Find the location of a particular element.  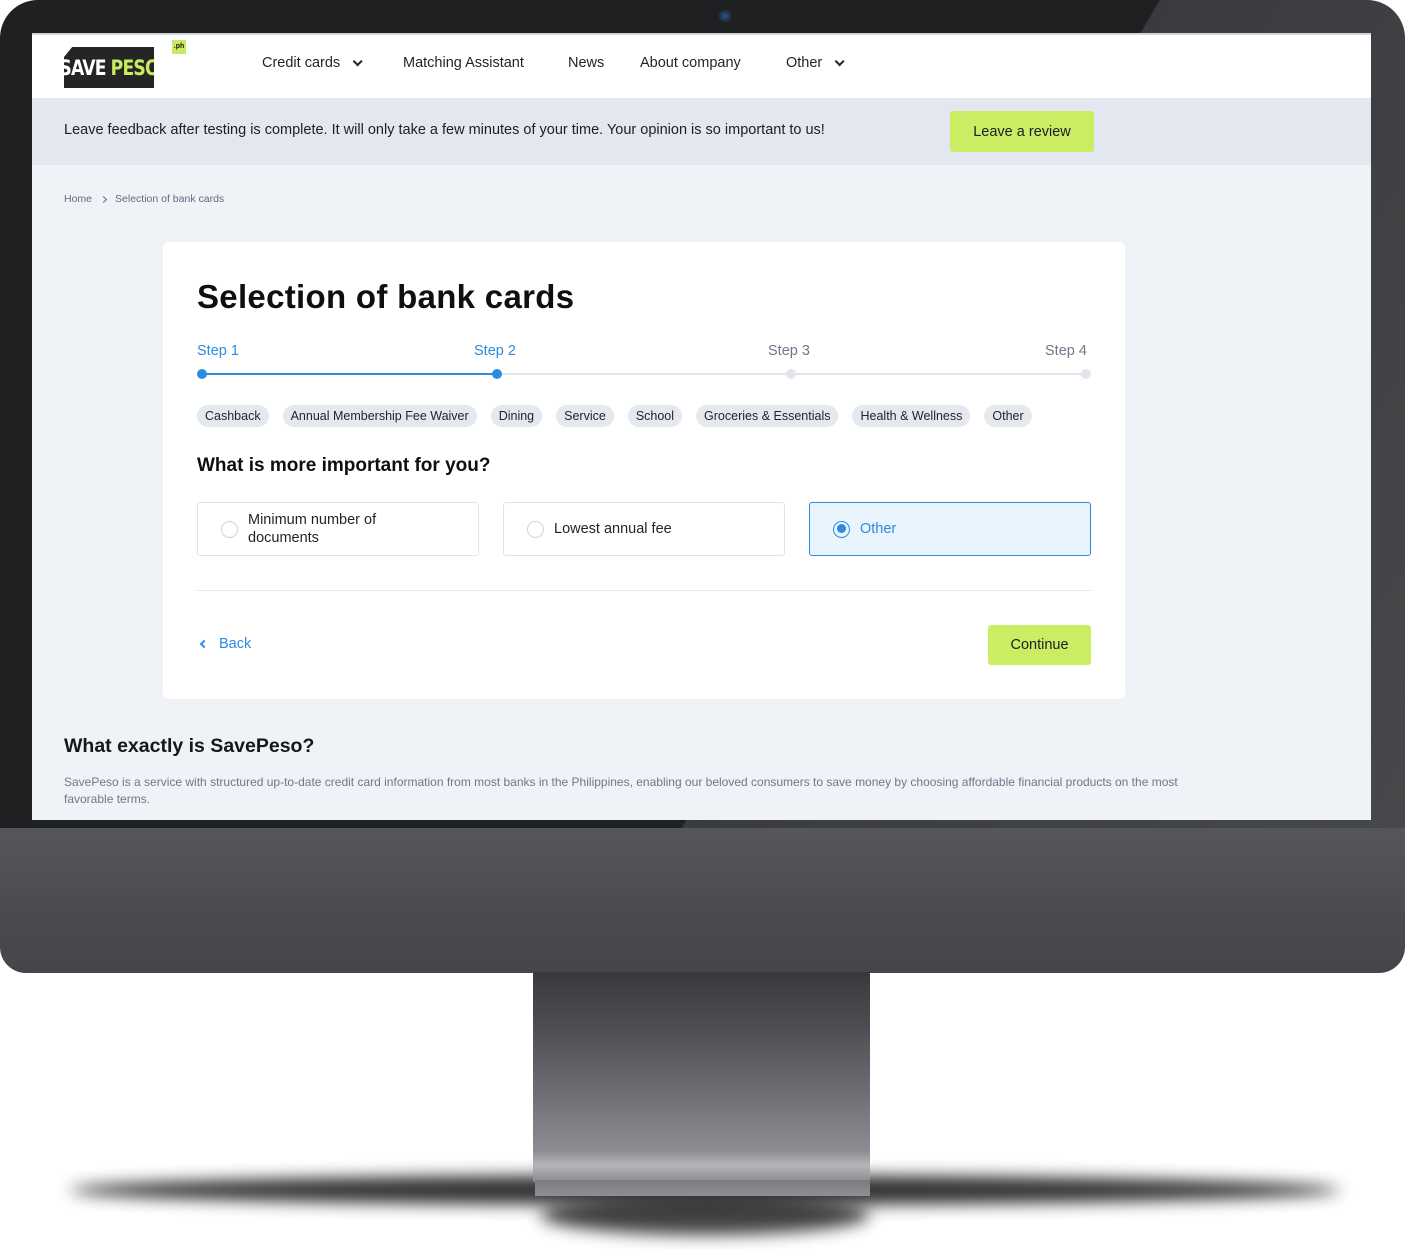

nav-matching-assistant-label: Matching Assistant is located at coordinates (463, 63).